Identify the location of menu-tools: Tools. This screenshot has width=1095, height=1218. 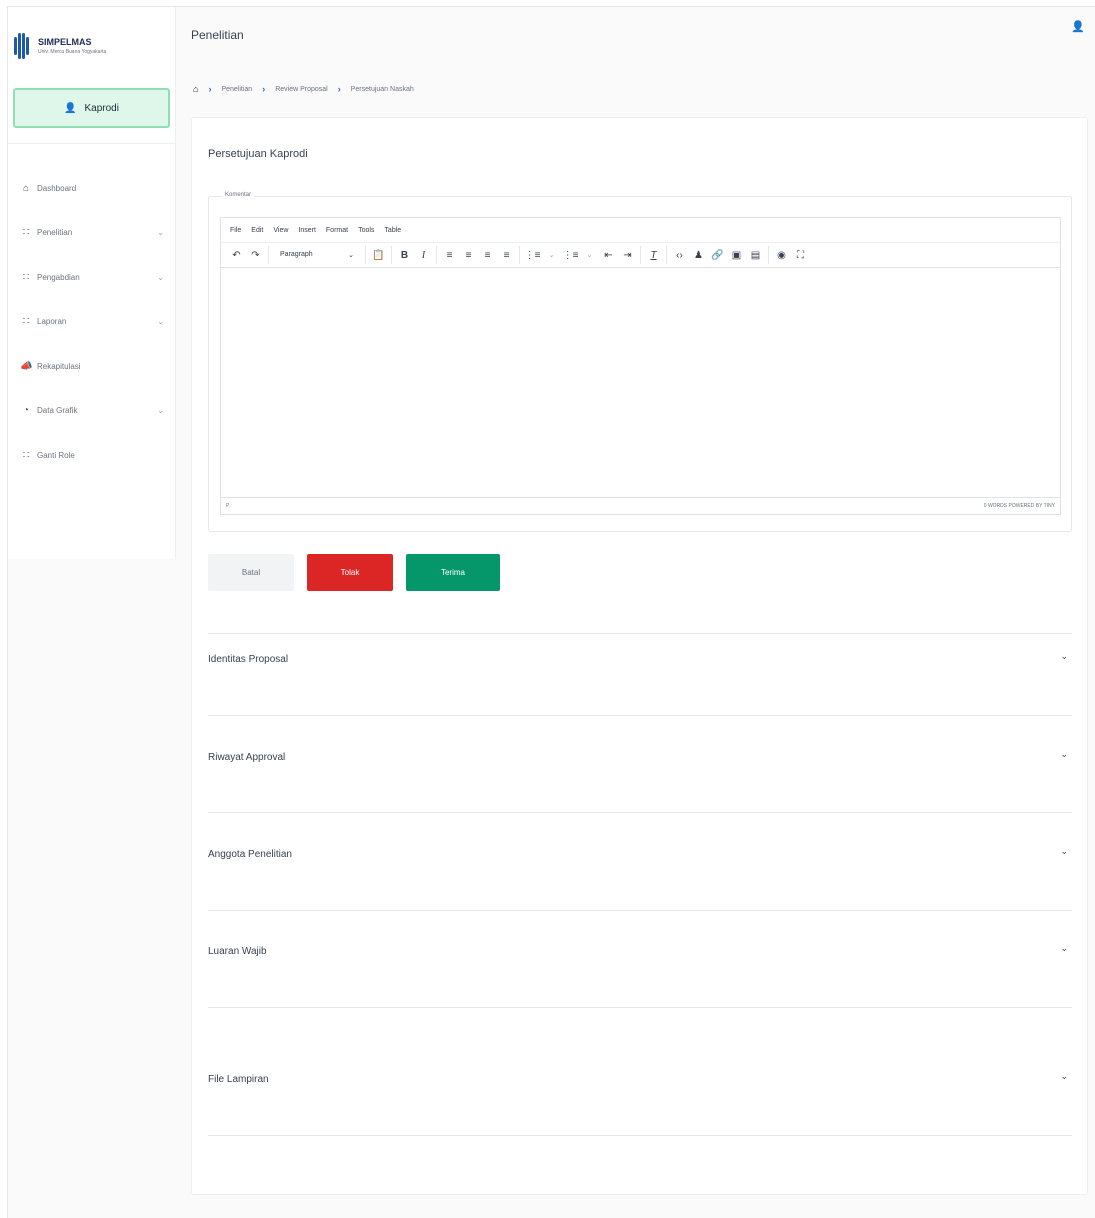
(366, 230).